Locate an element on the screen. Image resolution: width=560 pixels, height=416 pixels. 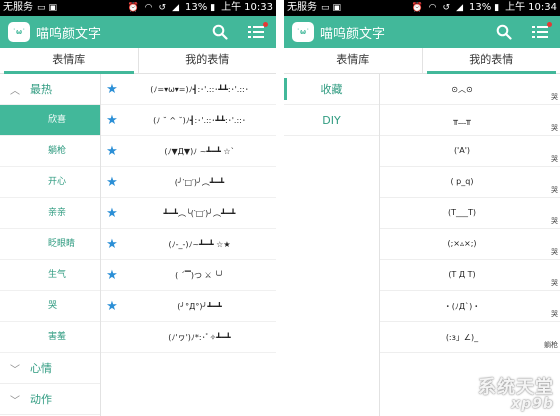
subcategory-item: 生气 is located at coordinates (50, 275).